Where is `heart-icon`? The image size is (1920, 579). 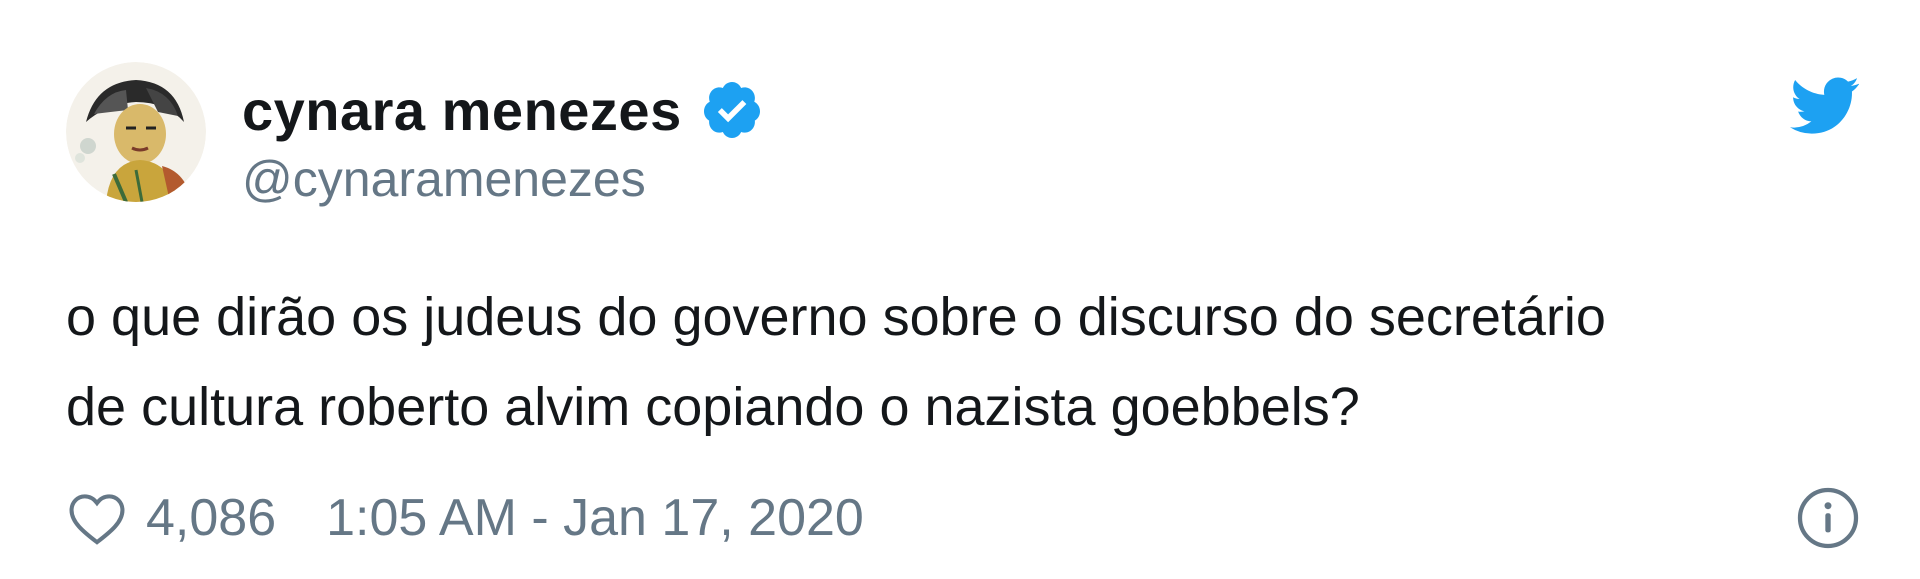 heart-icon is located at coordinates (97, 518).